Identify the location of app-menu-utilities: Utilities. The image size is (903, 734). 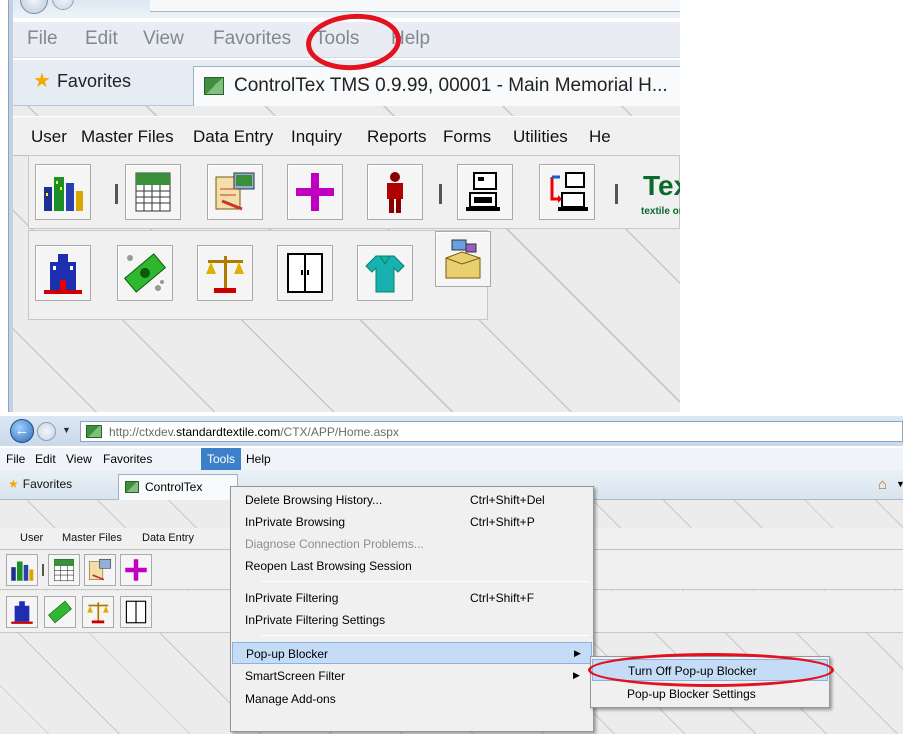
(540, 137).